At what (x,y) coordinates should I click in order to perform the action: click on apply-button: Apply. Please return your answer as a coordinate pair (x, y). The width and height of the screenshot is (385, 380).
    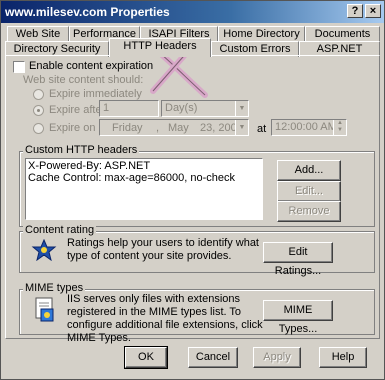
    Looking at the image, I should click on (277, 357).